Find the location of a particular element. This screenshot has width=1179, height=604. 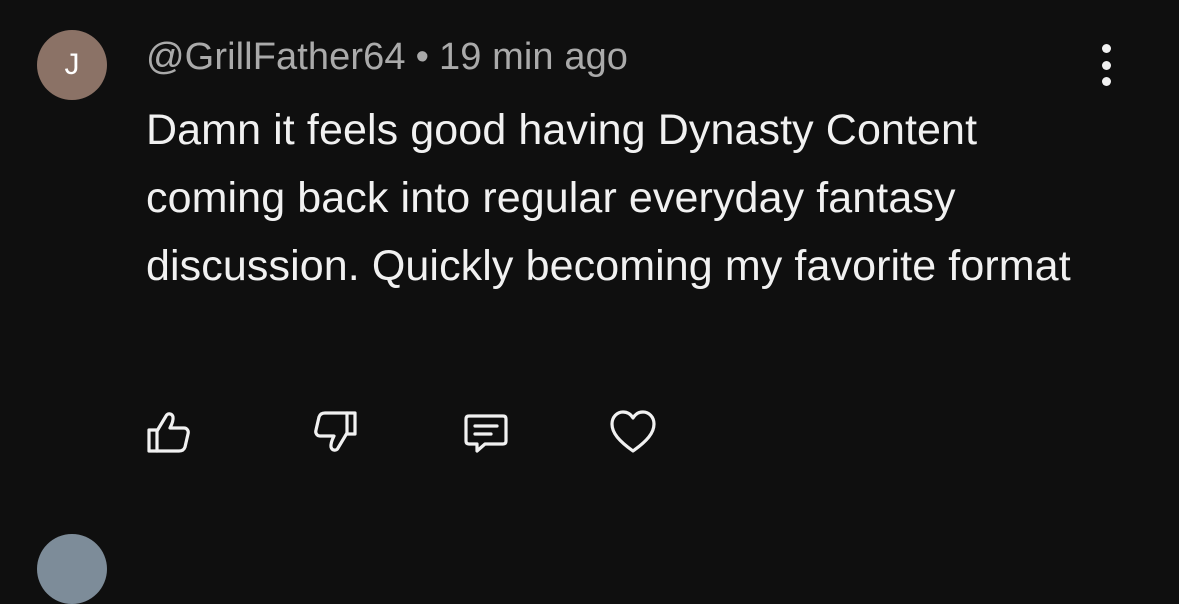

heart-icon is located at coordinates (633, 431).